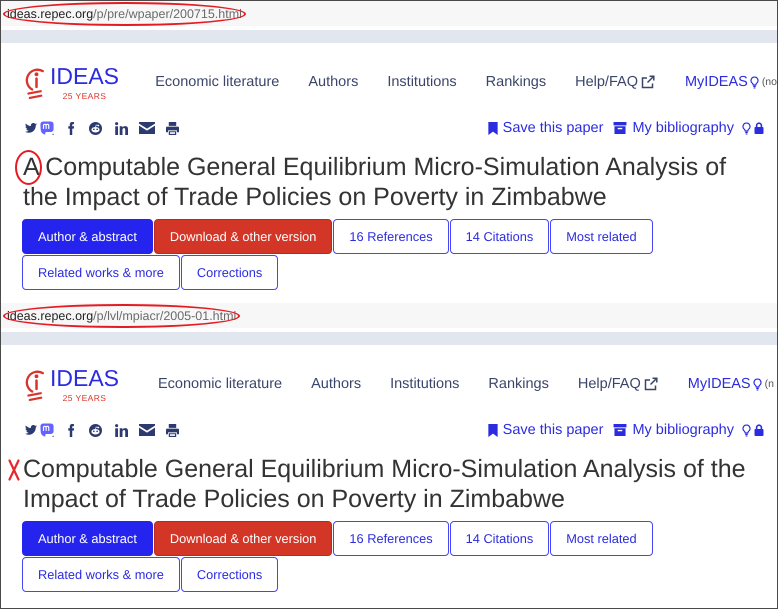 The width and height of the screenshot is (778, 609). What do you see at coordinates (769, 82) in the screenshot?
I see `login-note: (no` at bounding box center [769, 82].